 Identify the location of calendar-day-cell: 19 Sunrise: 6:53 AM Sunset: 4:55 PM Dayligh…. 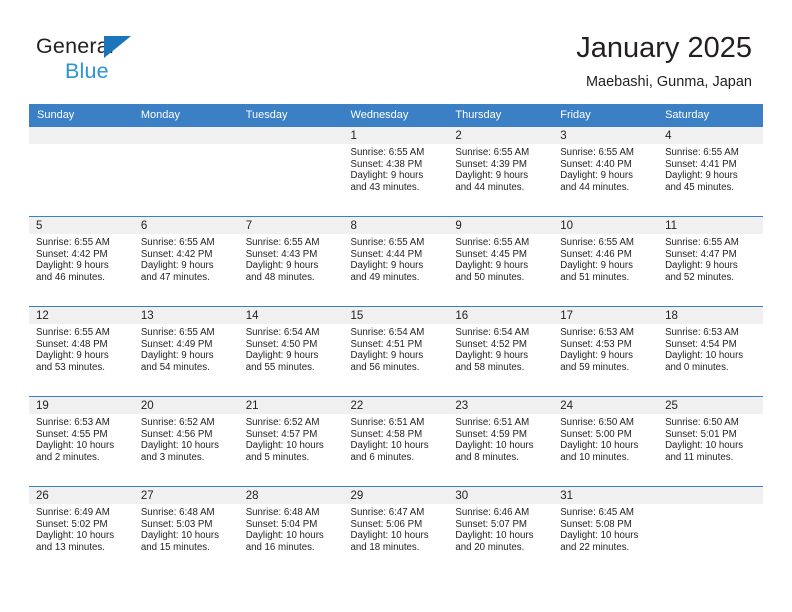
(81, 441).